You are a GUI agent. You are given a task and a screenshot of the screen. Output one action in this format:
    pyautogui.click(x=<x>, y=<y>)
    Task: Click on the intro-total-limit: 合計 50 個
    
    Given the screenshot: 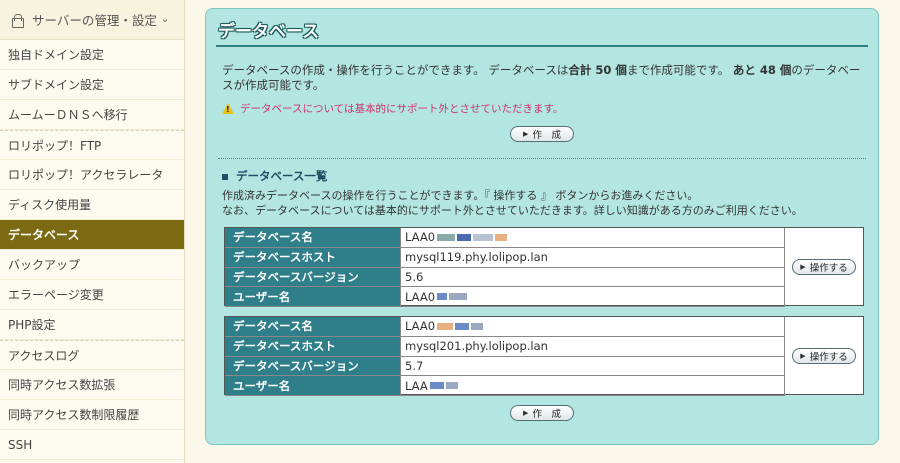 What is the action you would take?
    pyautogui.click(x=597, y=70)
    